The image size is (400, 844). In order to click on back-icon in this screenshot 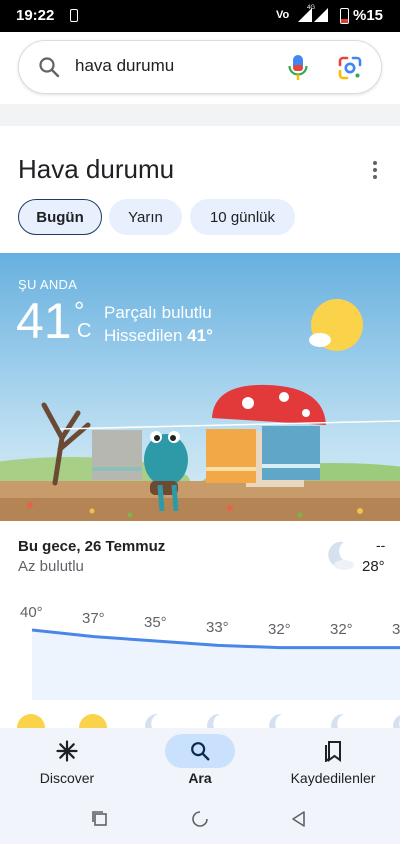, I will do `click(299, 819)`.